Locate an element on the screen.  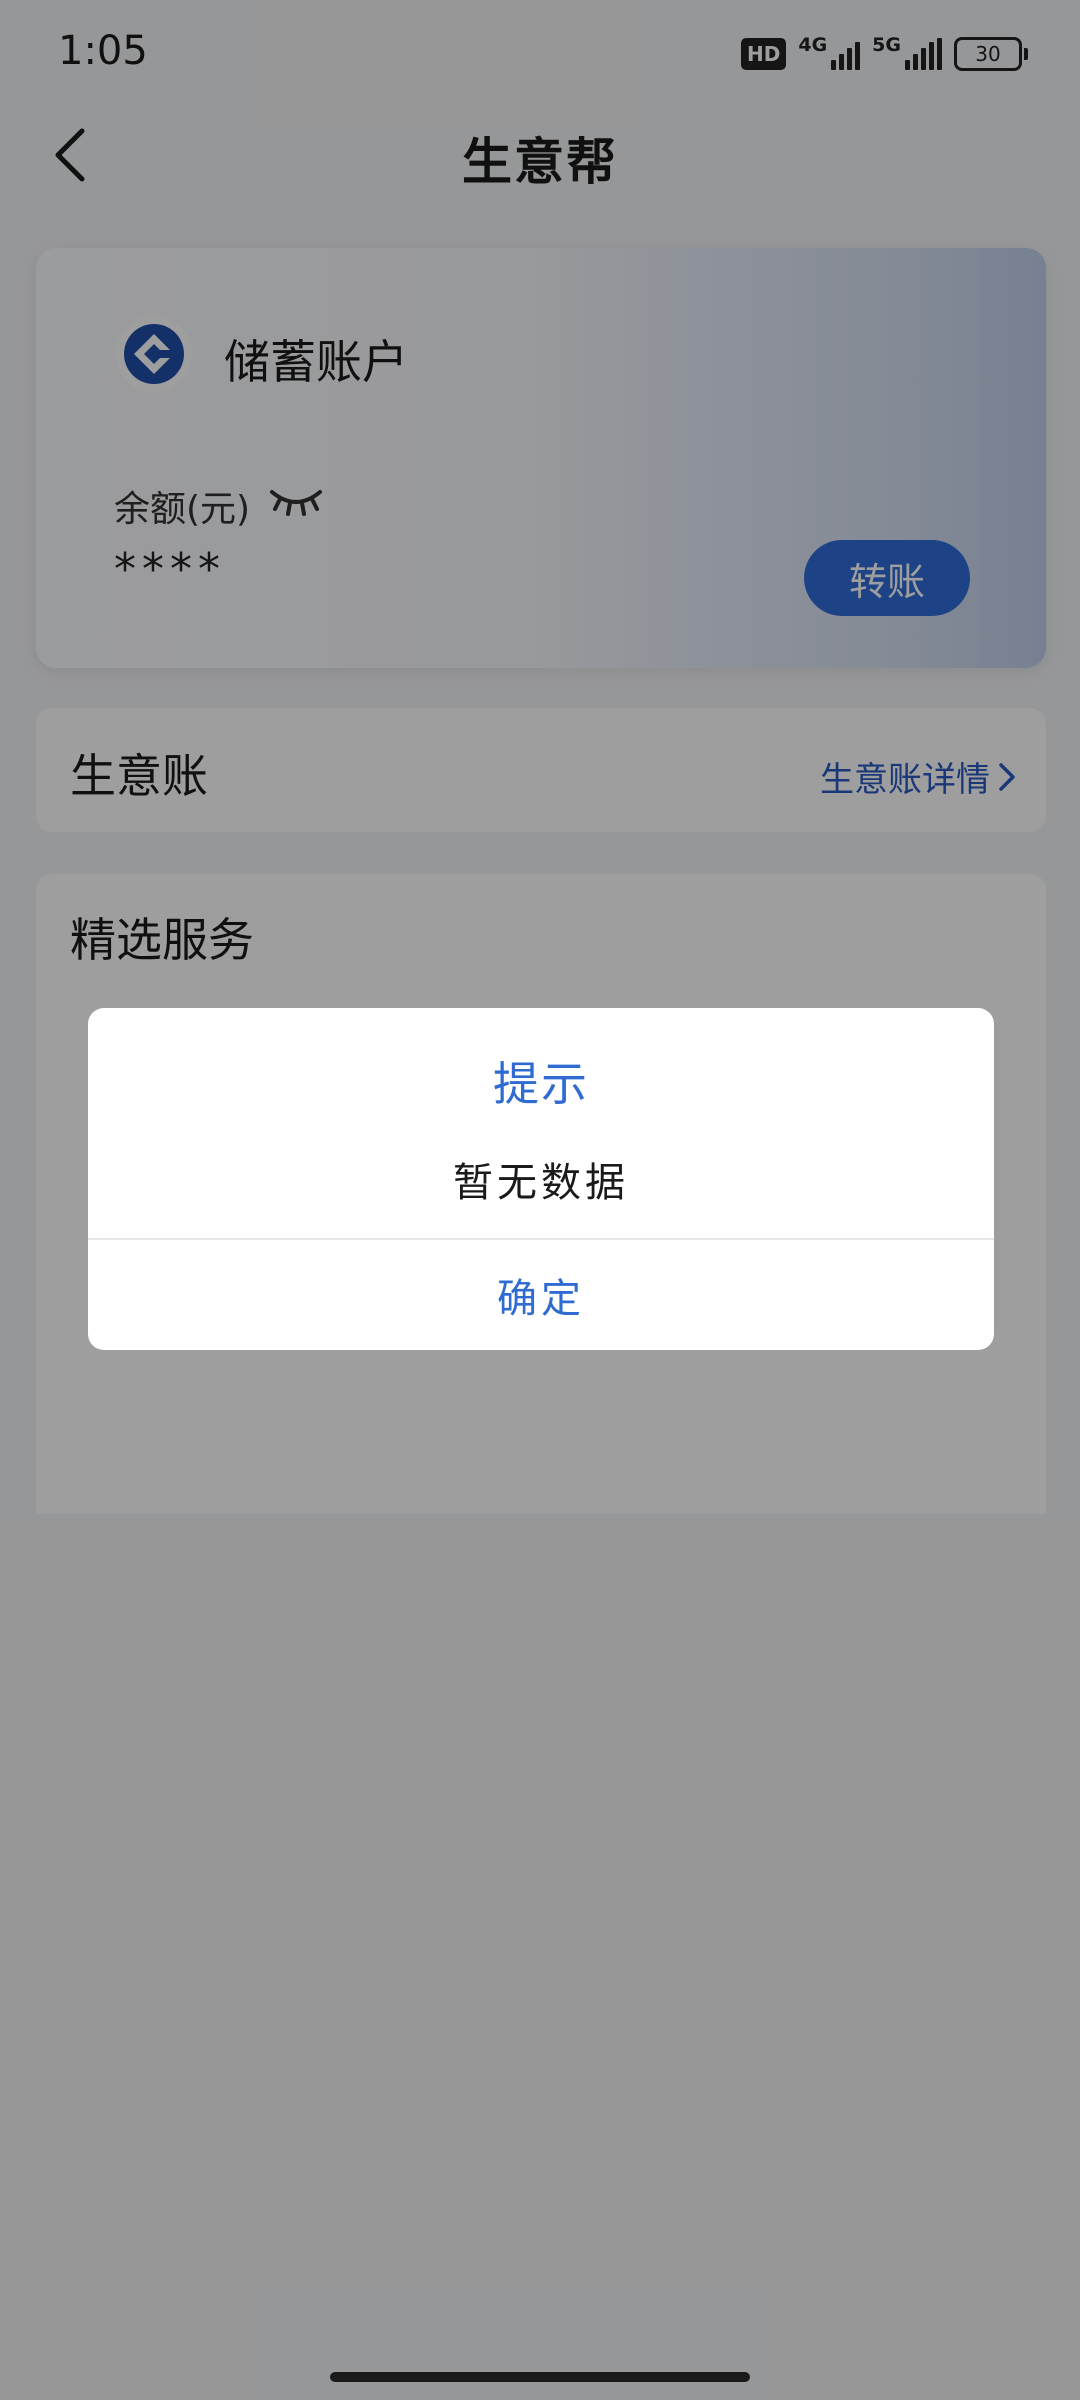
dialog-title: 提示 is located at coordinates (541, 1084).